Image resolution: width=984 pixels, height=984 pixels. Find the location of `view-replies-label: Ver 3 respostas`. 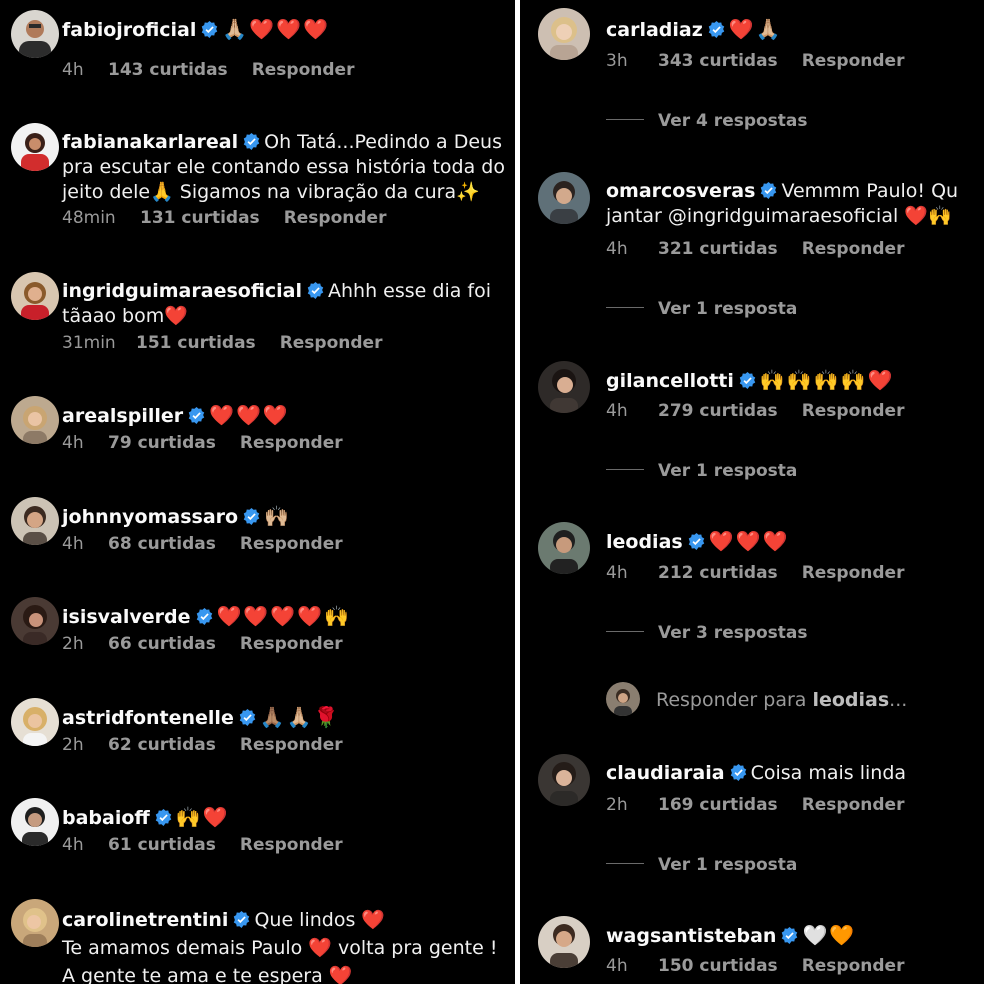

view-replies-label: Ver 3 respostas is located at coordinates (733, 633).